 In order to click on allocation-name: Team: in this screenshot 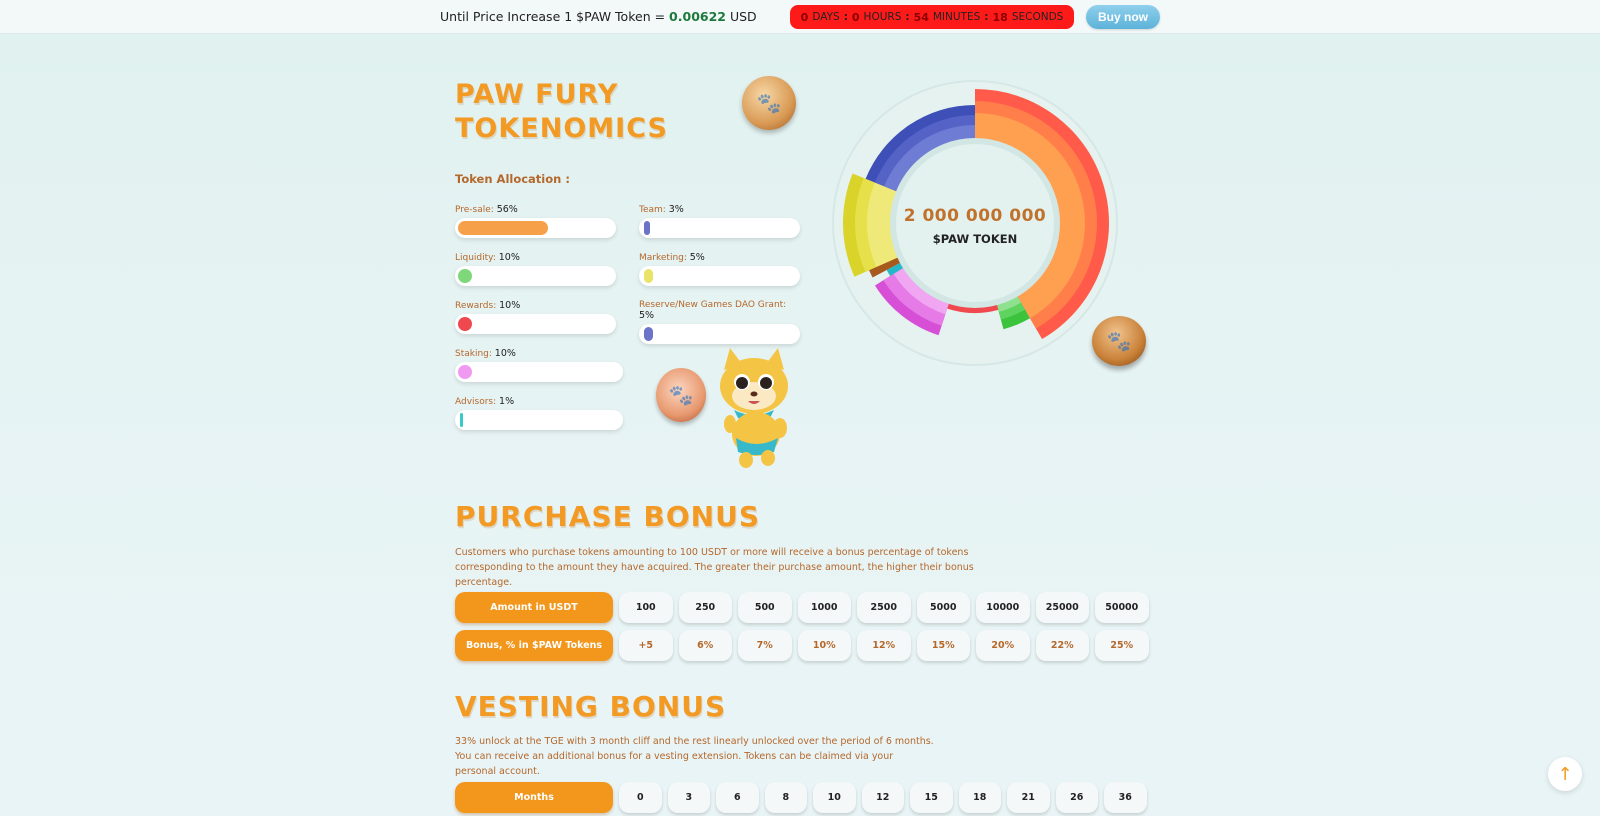, I will do `click(652, 210)`.